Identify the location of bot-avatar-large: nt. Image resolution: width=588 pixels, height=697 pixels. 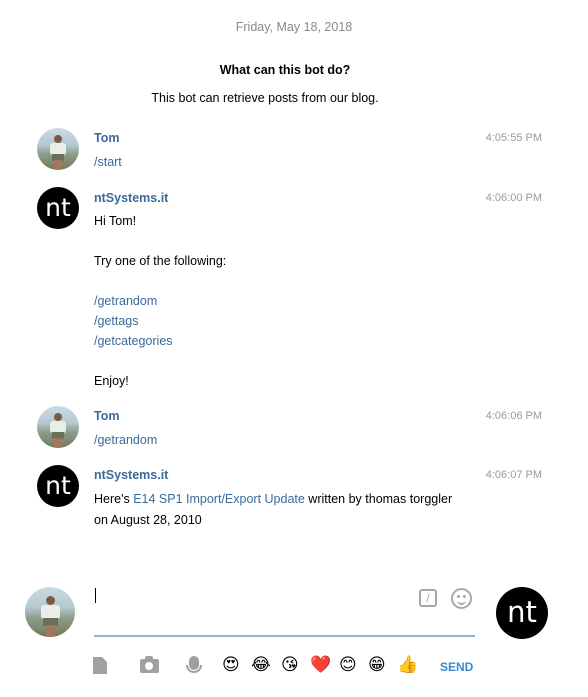
(522, 613).